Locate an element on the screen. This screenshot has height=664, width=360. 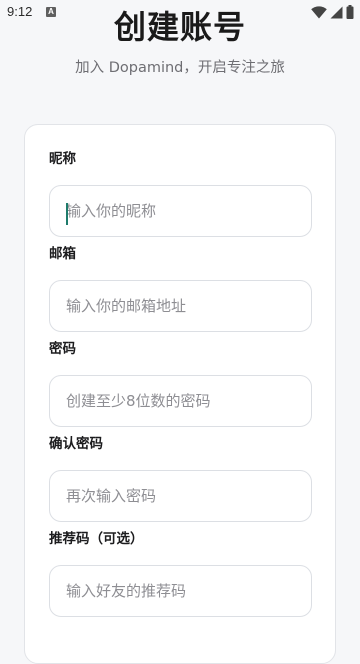
referral-code-field-group: 推荐码（可选） is located at coordinates (180, 573).